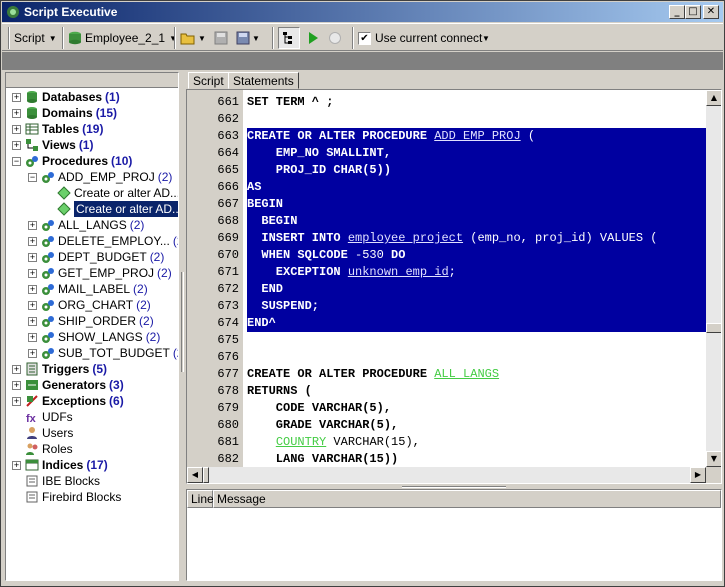 This screenshot has height=587, width=725. What do you see at coordinates (452, 272) in the screenshot?
I see `code-segment: ;` at bounding box center [452, 272].